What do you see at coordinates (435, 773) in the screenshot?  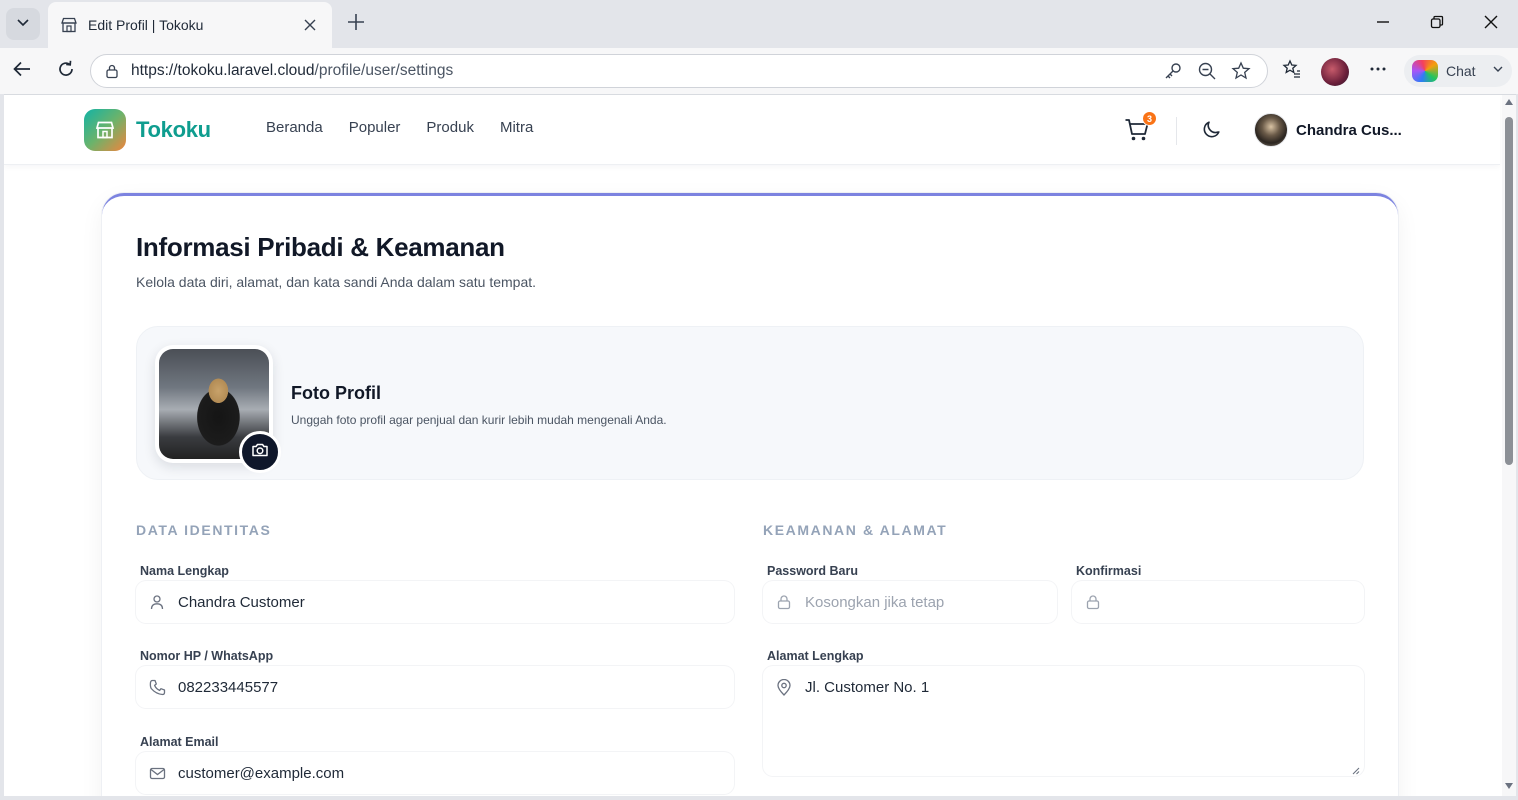 I see `email-input: customer@example.com` at bounding box center [435, 773].